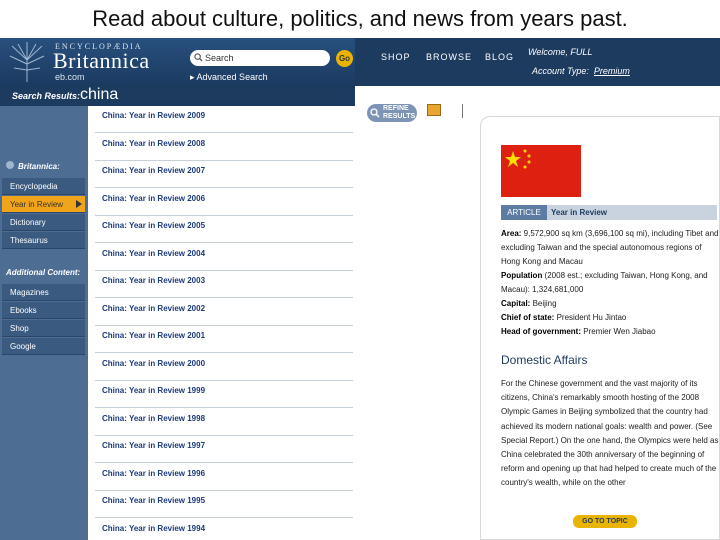 This screenshot has height=540, width=720. Describe the element at coordinates (610, 304) in the screenshot. I see `fact-capital: Capital: Beijing` at that location.